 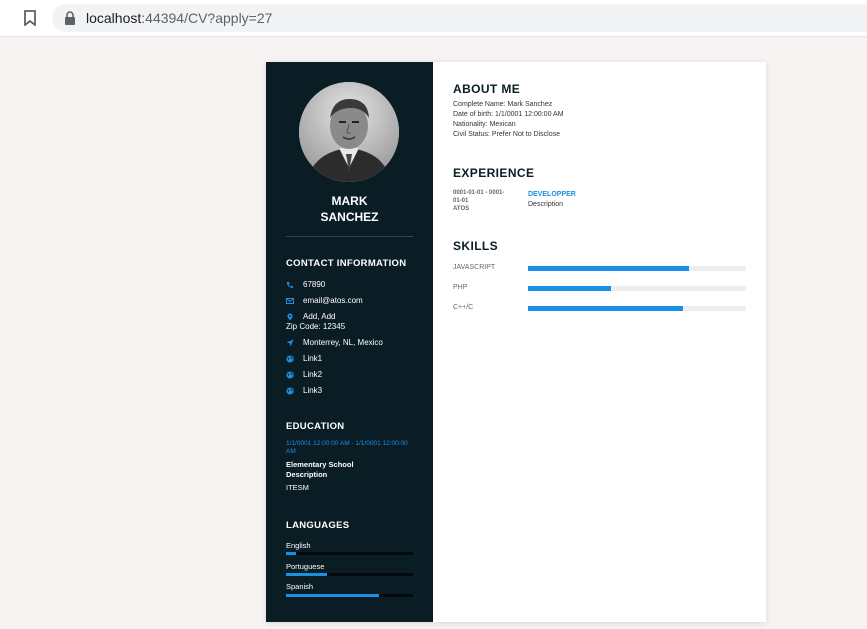 What do you see at coordinates (503, 104) in the screenshot?
I see `about-complete-name: Complete Name: Mark Sanchez` at bounding box center [503, 104].